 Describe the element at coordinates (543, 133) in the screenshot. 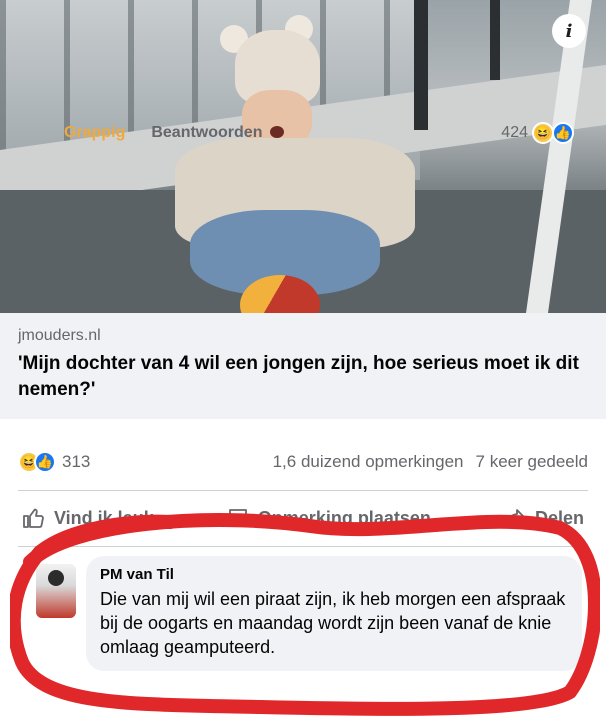

I see `haha-icon: 😆` at that location.